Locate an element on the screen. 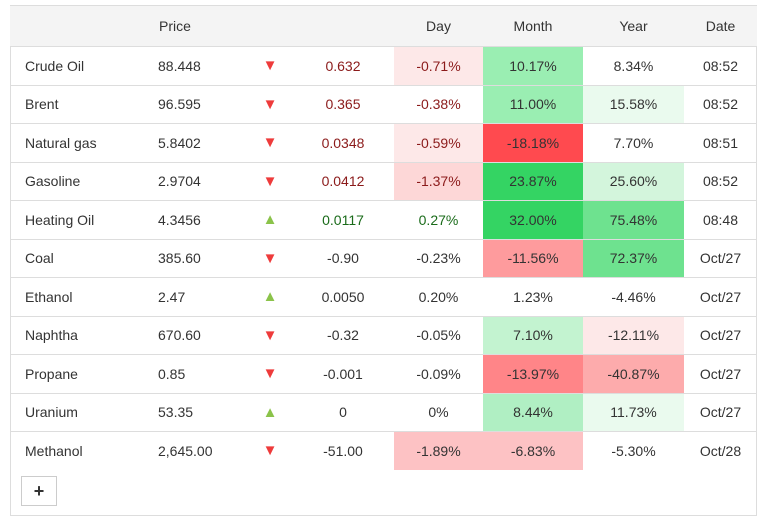  day-change: -0.71% is located at coordinates (438, 66).